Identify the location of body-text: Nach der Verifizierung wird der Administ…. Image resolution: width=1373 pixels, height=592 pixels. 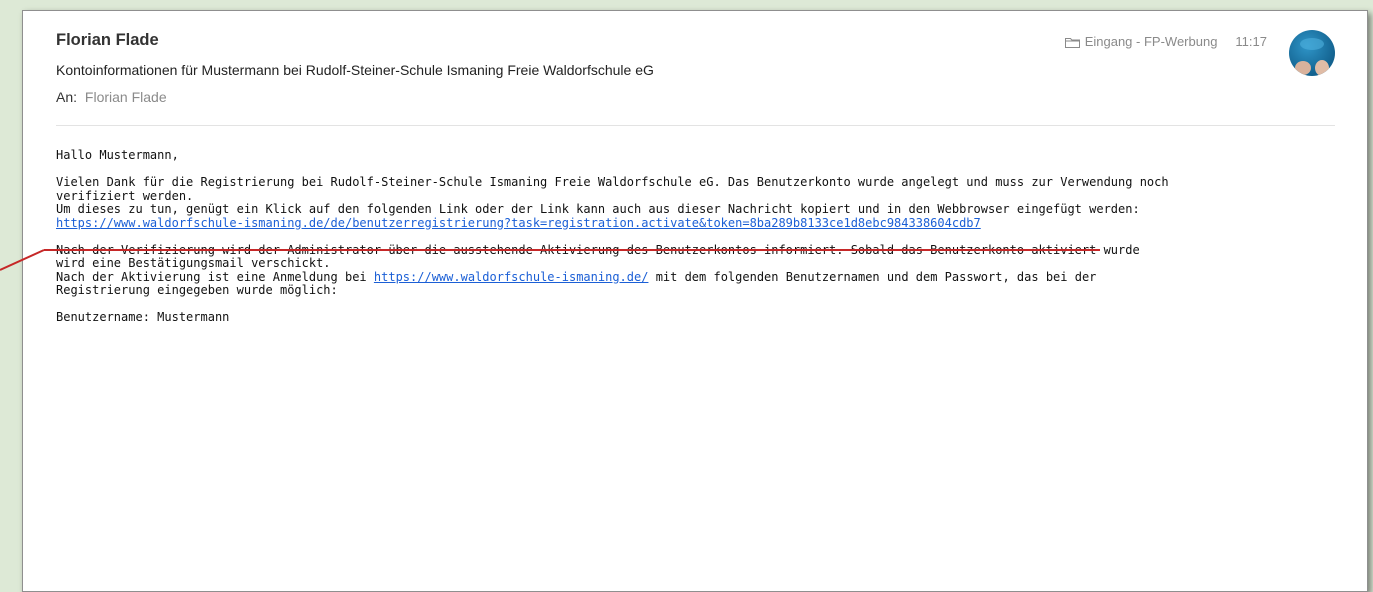
(598, 249).